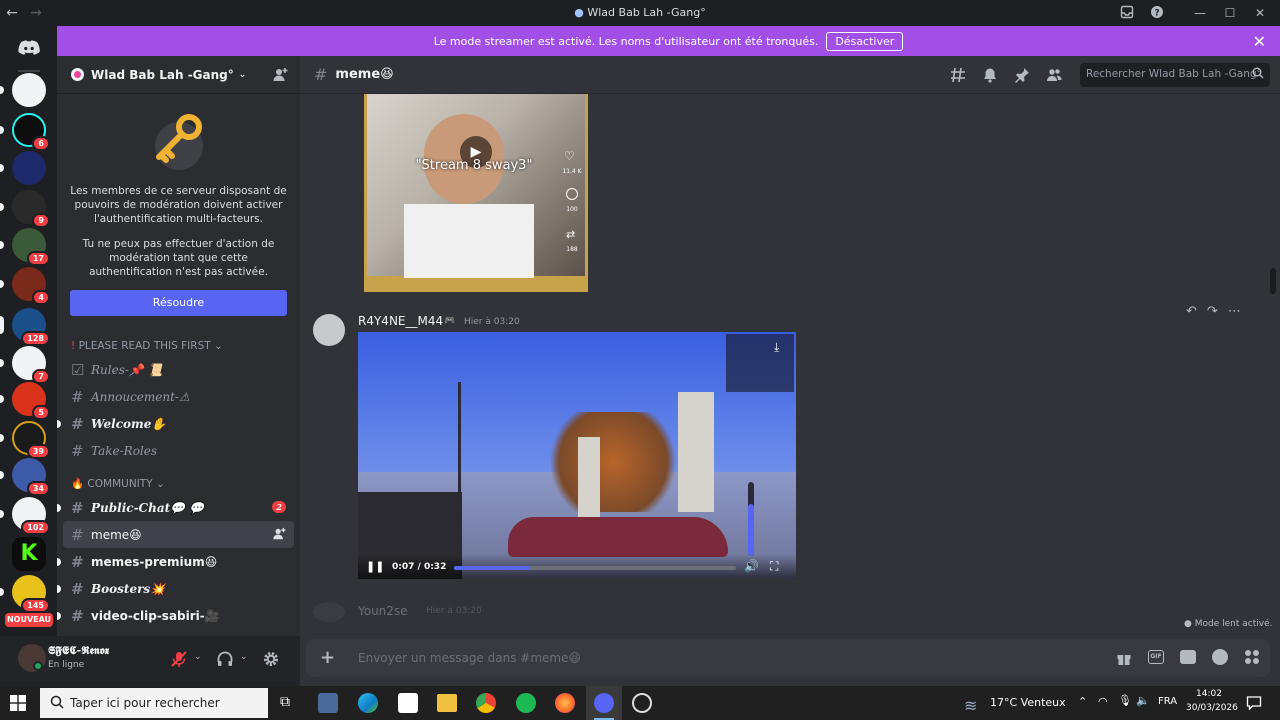 This screenshot has width=1280, height=720. I want to click on disable-streamer-button: Désactiver, so click(865, 41).